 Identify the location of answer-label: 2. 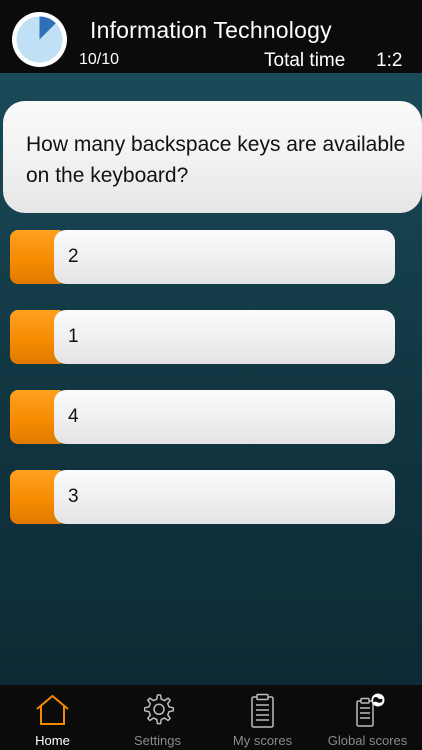
(73, 256).